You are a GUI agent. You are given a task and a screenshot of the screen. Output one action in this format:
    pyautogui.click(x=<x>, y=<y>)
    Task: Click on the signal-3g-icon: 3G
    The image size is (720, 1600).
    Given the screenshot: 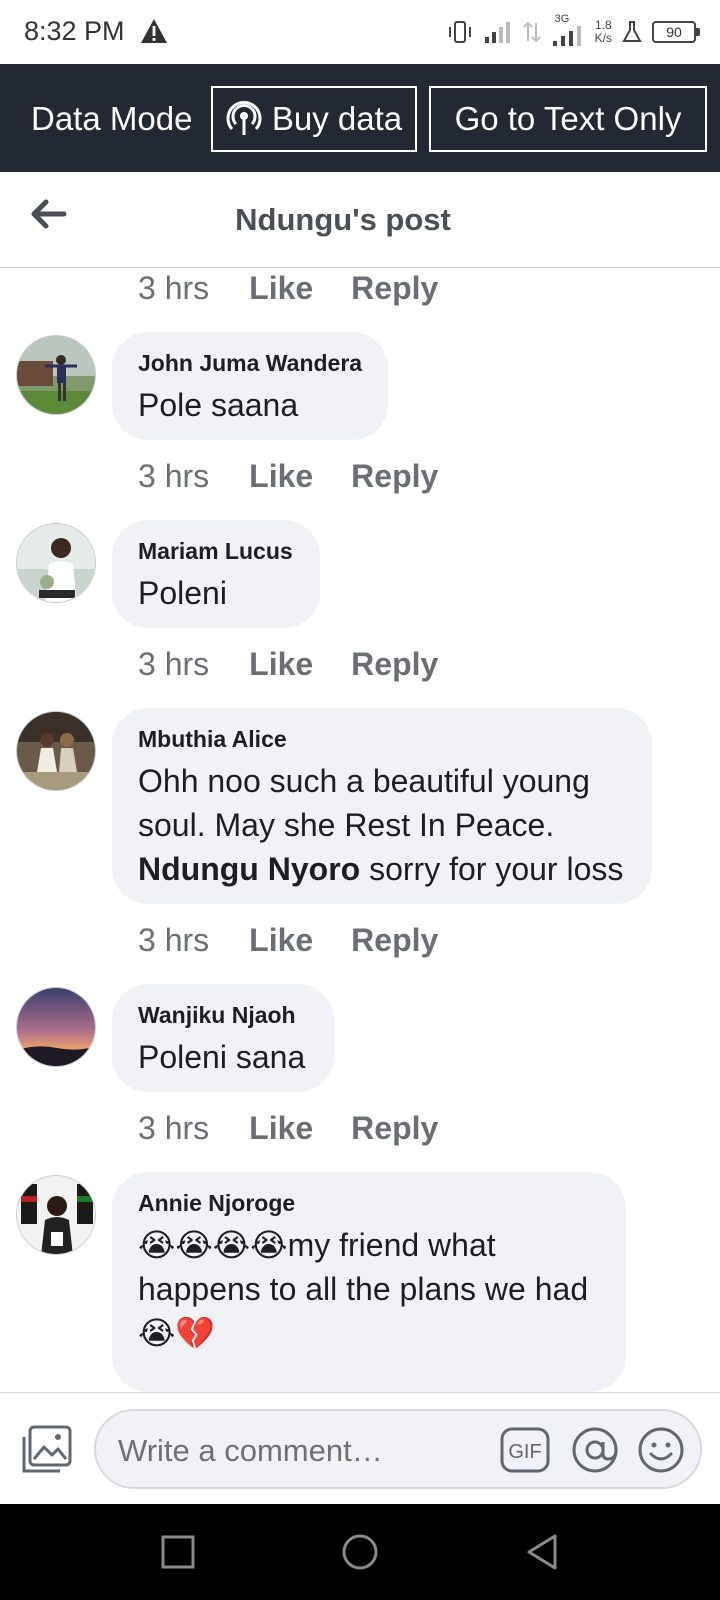 What is the action you would take?
    pyautogui.click(x=568, y=30)
    